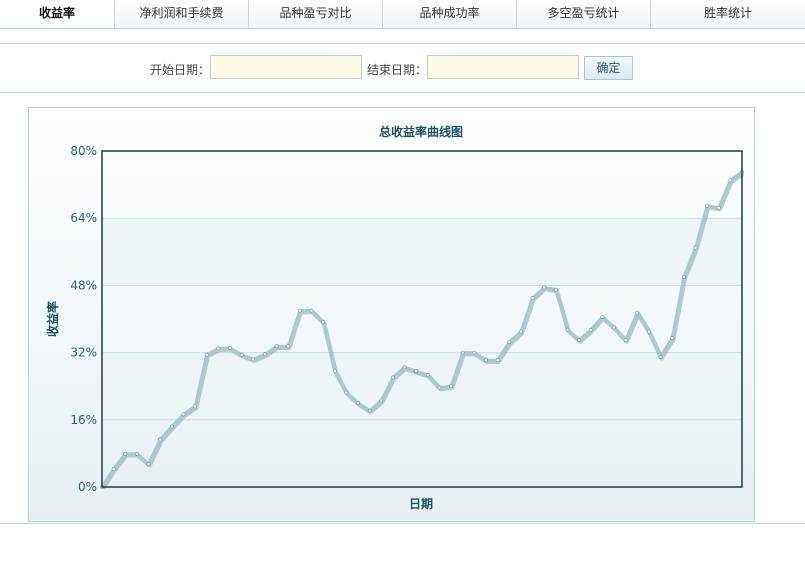  I want to click on tab-product-success-rate: 品种成功率, so click(450, 14).